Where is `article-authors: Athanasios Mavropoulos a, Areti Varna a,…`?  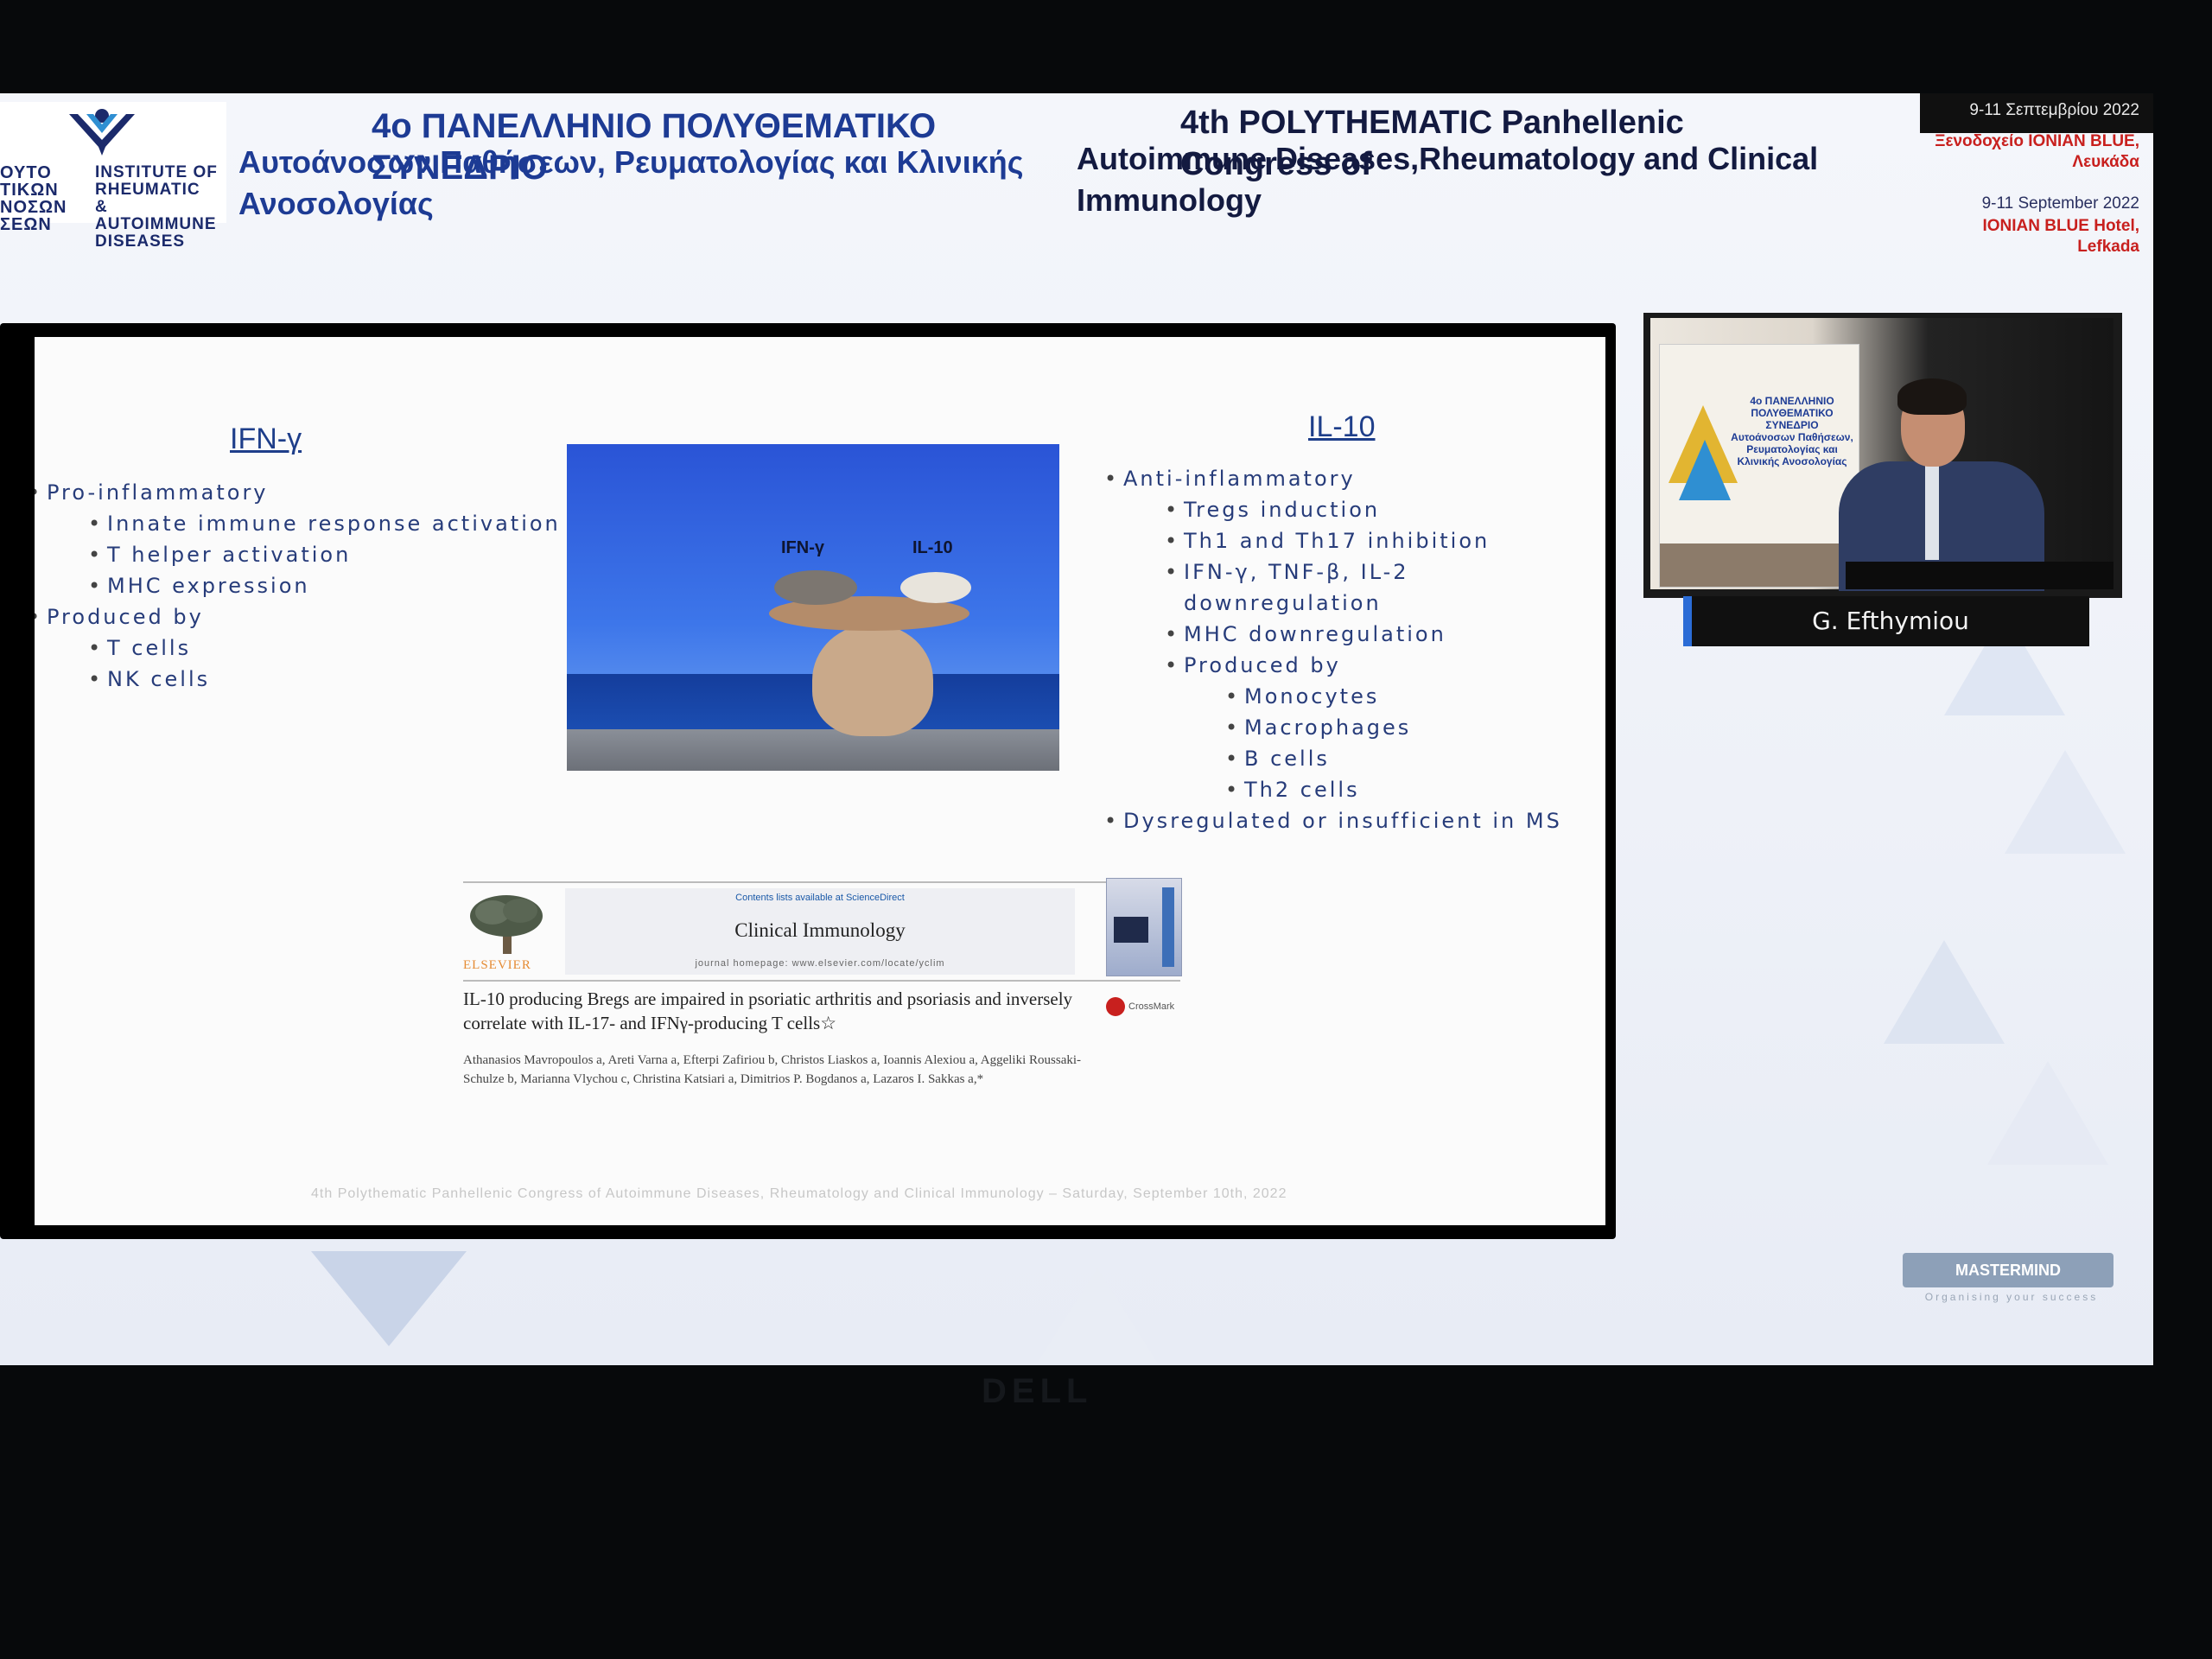
article-authors: Athanasios Mavropoulos a, Areti Varna a,… is located at coordinates (772, 1069).